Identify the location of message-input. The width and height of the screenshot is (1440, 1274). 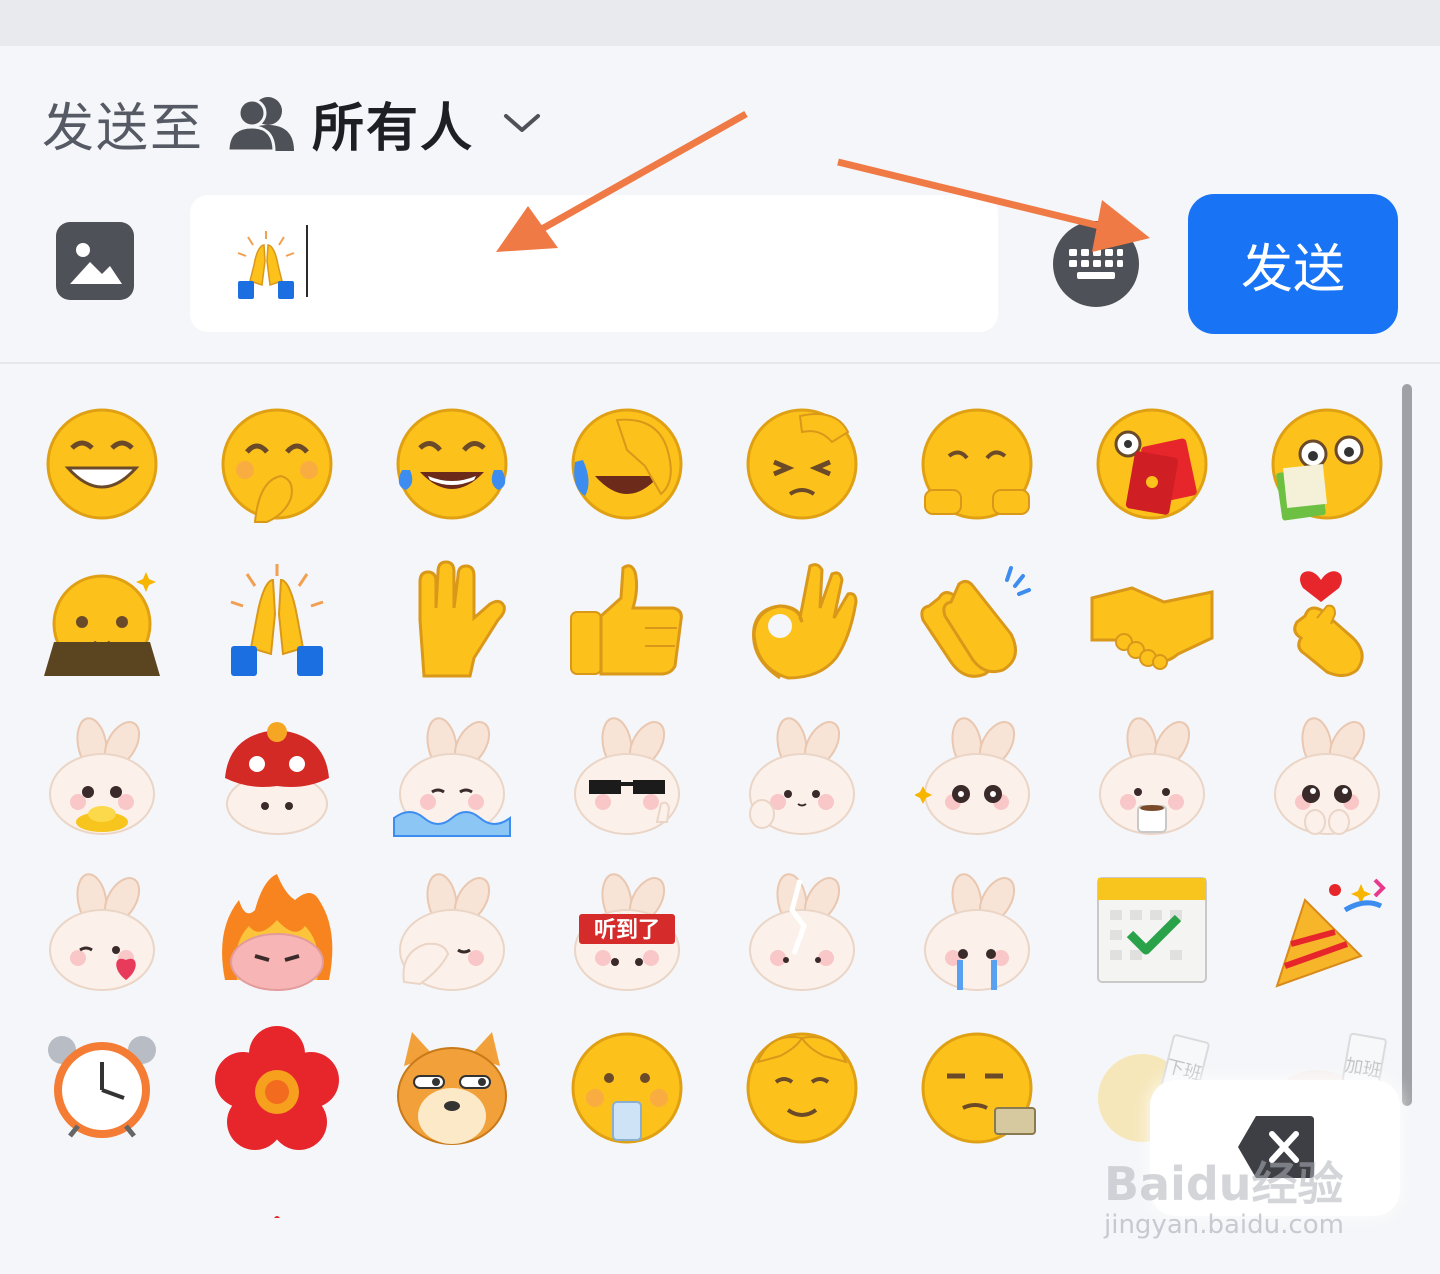
(594, 263).